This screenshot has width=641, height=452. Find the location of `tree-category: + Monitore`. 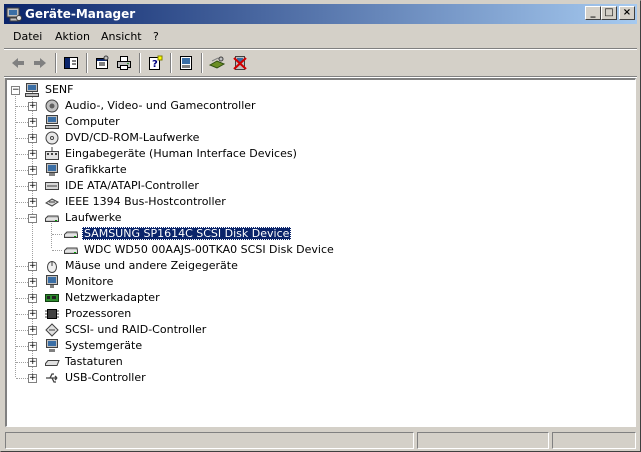

tree-category: + Monitore is located at coordinates (317, 282).